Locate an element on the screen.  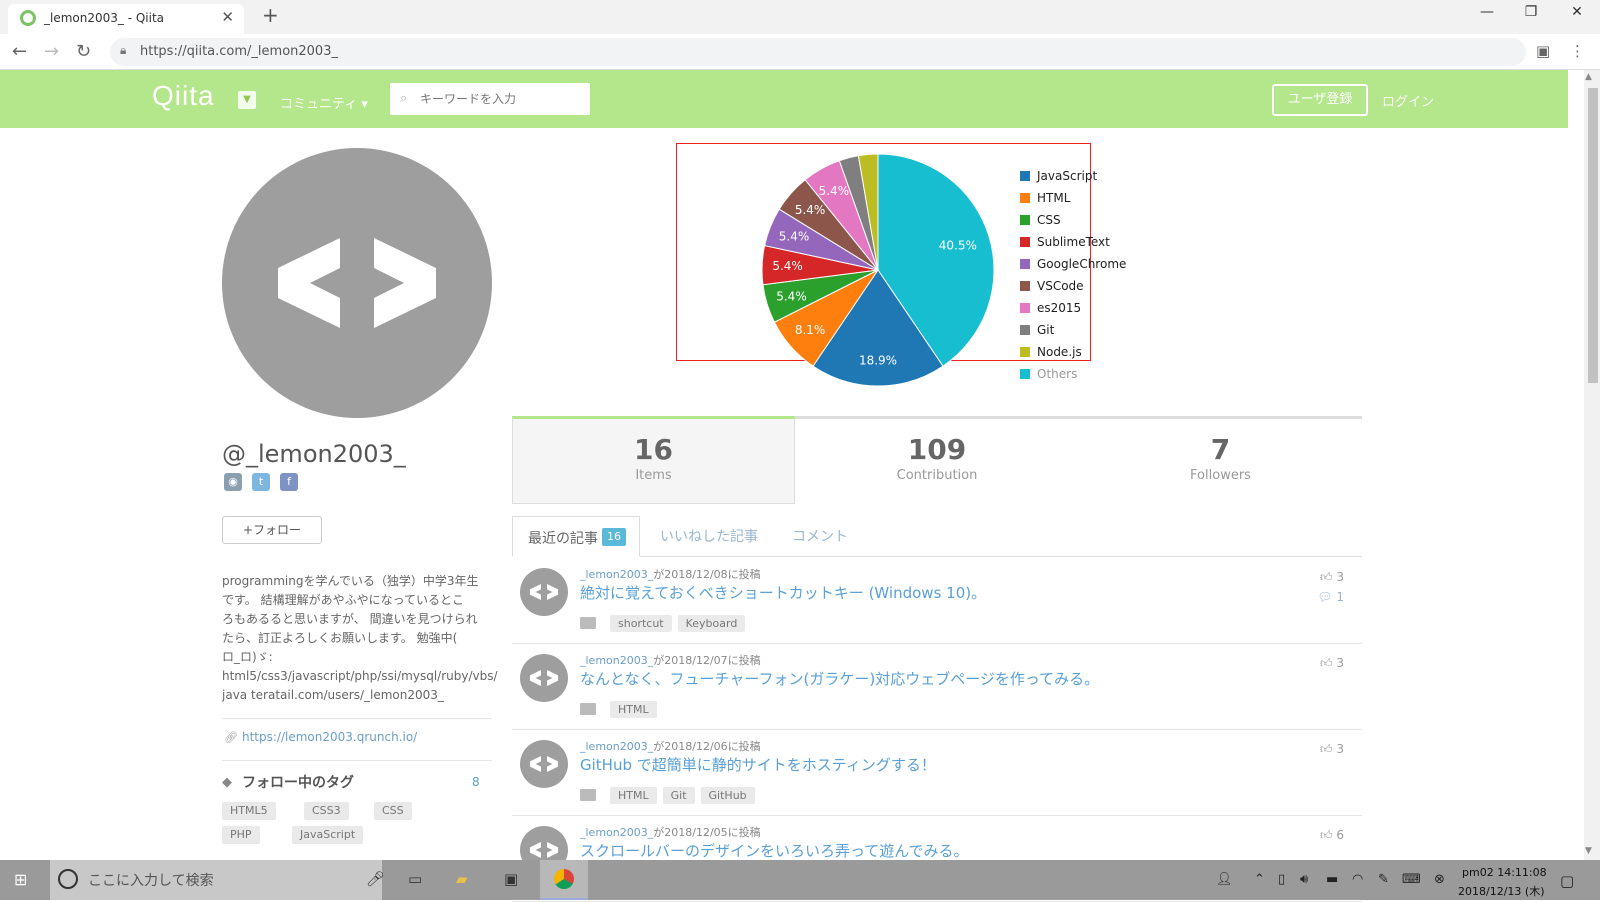
url-text: https://qiita.com/_lemon2003_ is located at coordinates (239, 51).